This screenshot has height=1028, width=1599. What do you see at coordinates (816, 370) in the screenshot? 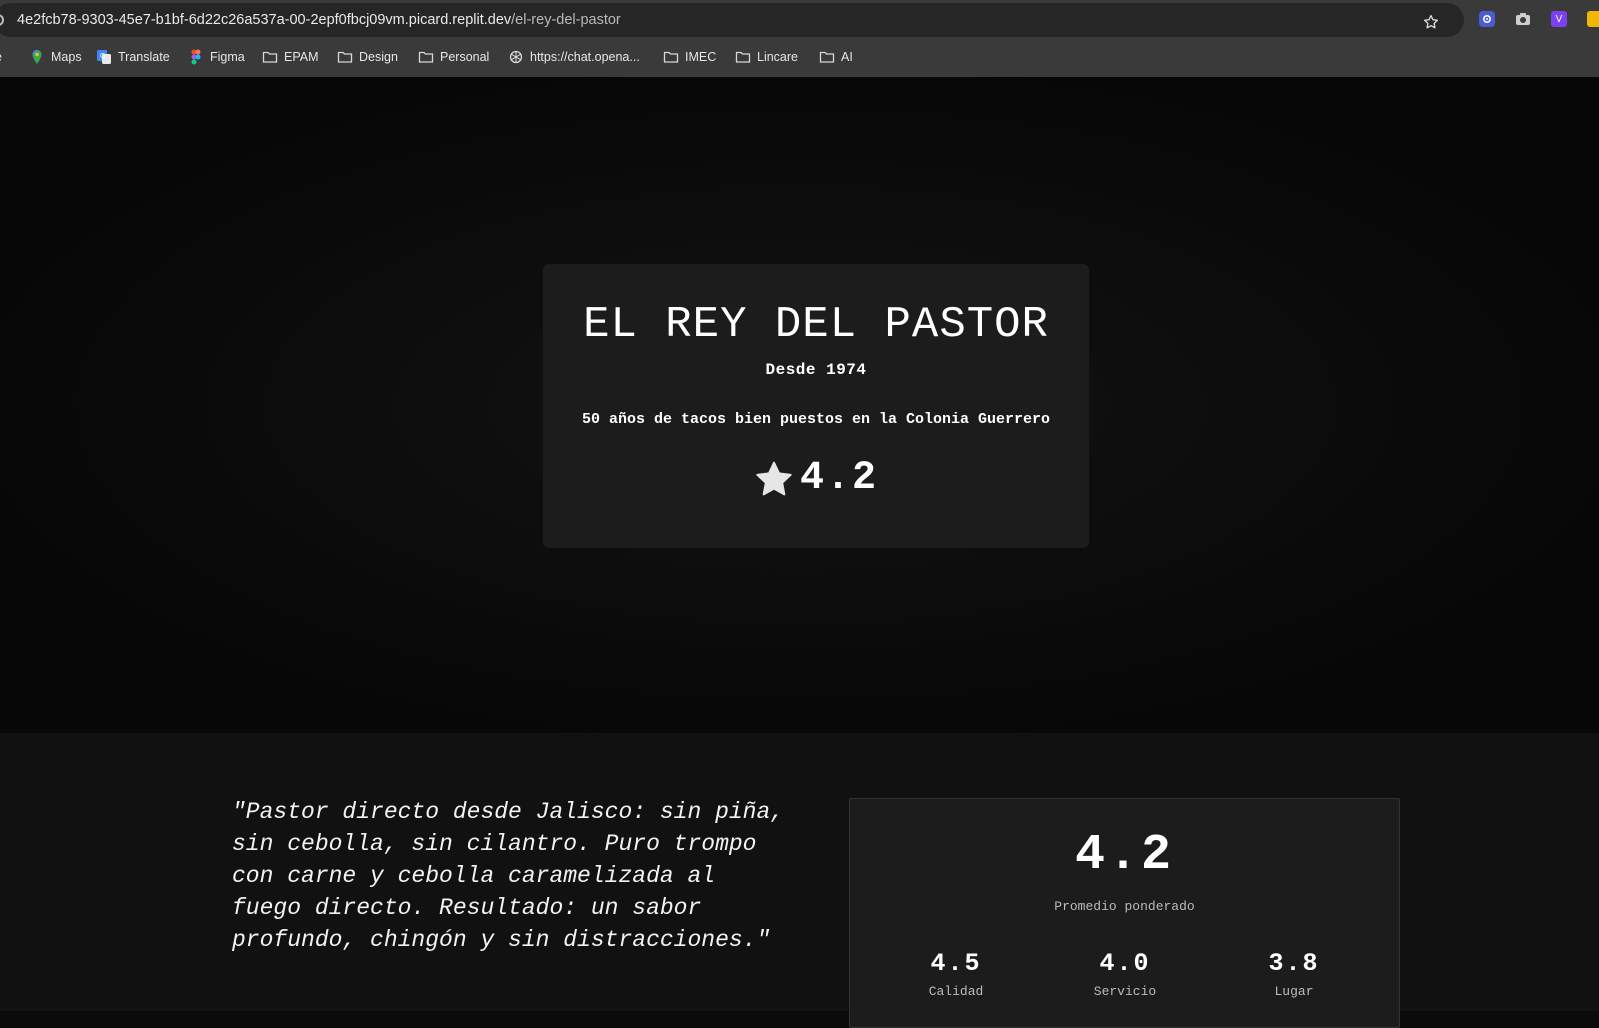
I see `since-text: Desde 1974` at bounding box center [816, 370].